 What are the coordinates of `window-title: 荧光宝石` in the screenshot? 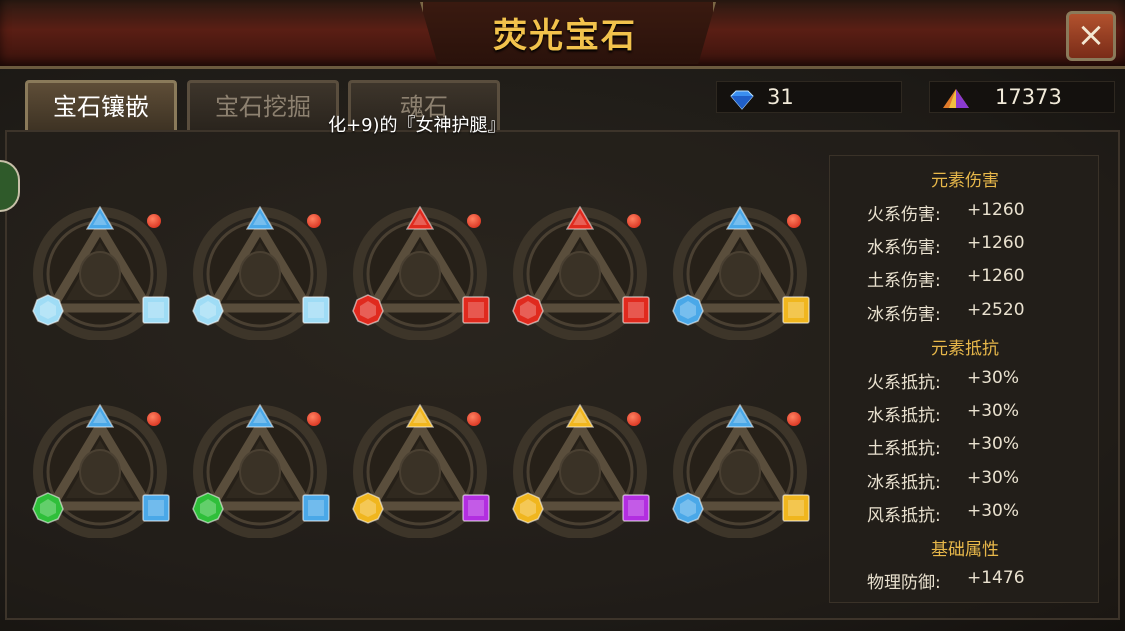 It's located at (565, 36).